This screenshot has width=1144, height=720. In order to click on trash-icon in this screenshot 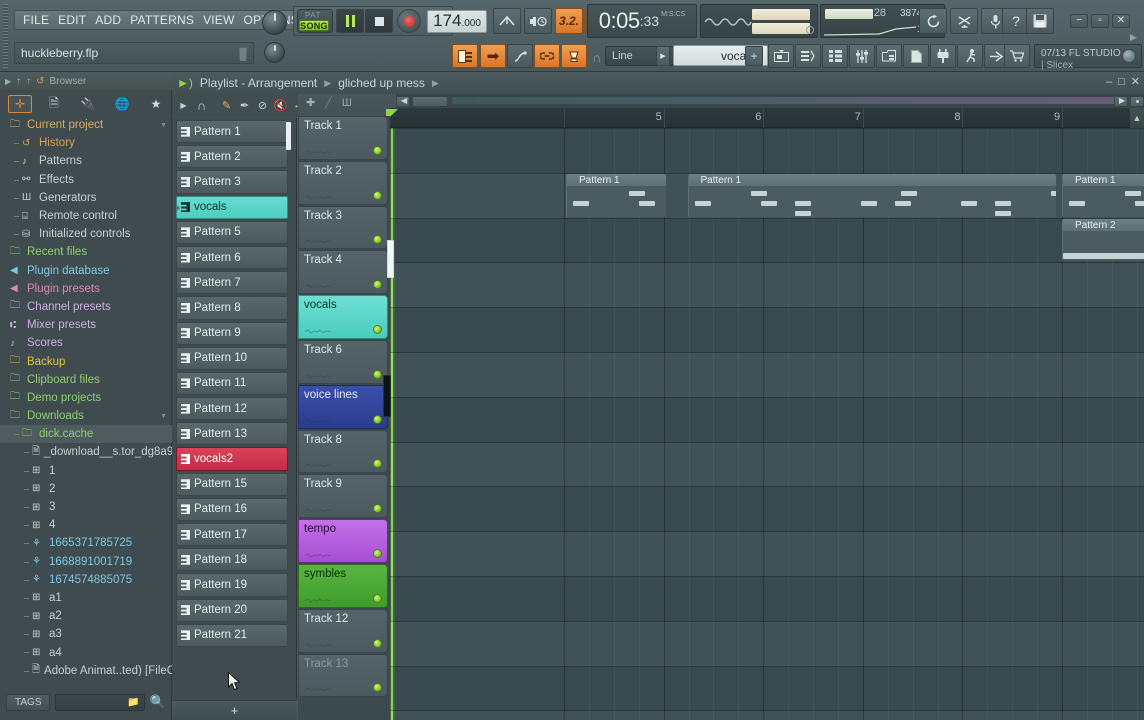, I will do `click(243, 54)`.